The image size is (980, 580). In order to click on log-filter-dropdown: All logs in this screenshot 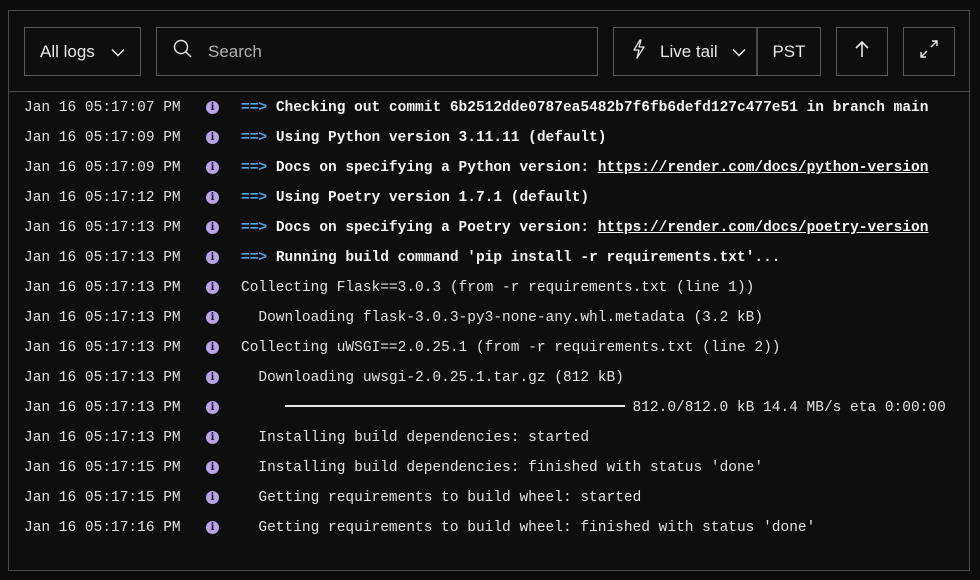, I will do `click(82, 51)`.